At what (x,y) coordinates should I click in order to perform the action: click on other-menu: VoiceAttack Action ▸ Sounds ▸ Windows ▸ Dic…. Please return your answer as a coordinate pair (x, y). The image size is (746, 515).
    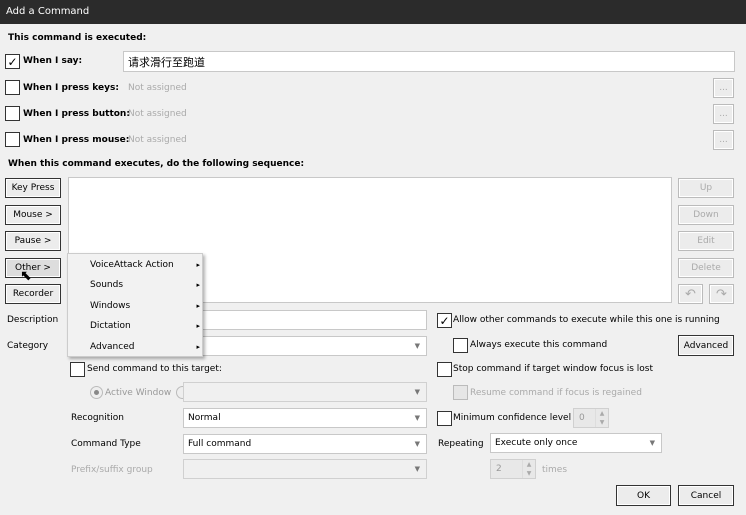
    Looking at the image, I should click on (135, 305).